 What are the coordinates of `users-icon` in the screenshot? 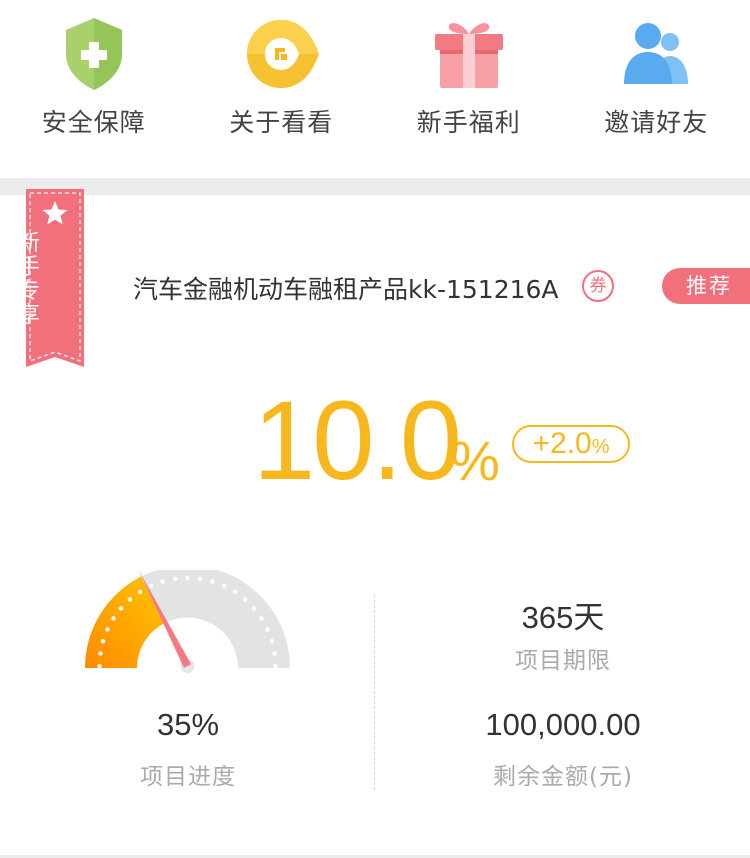 It's located at (656, 53).